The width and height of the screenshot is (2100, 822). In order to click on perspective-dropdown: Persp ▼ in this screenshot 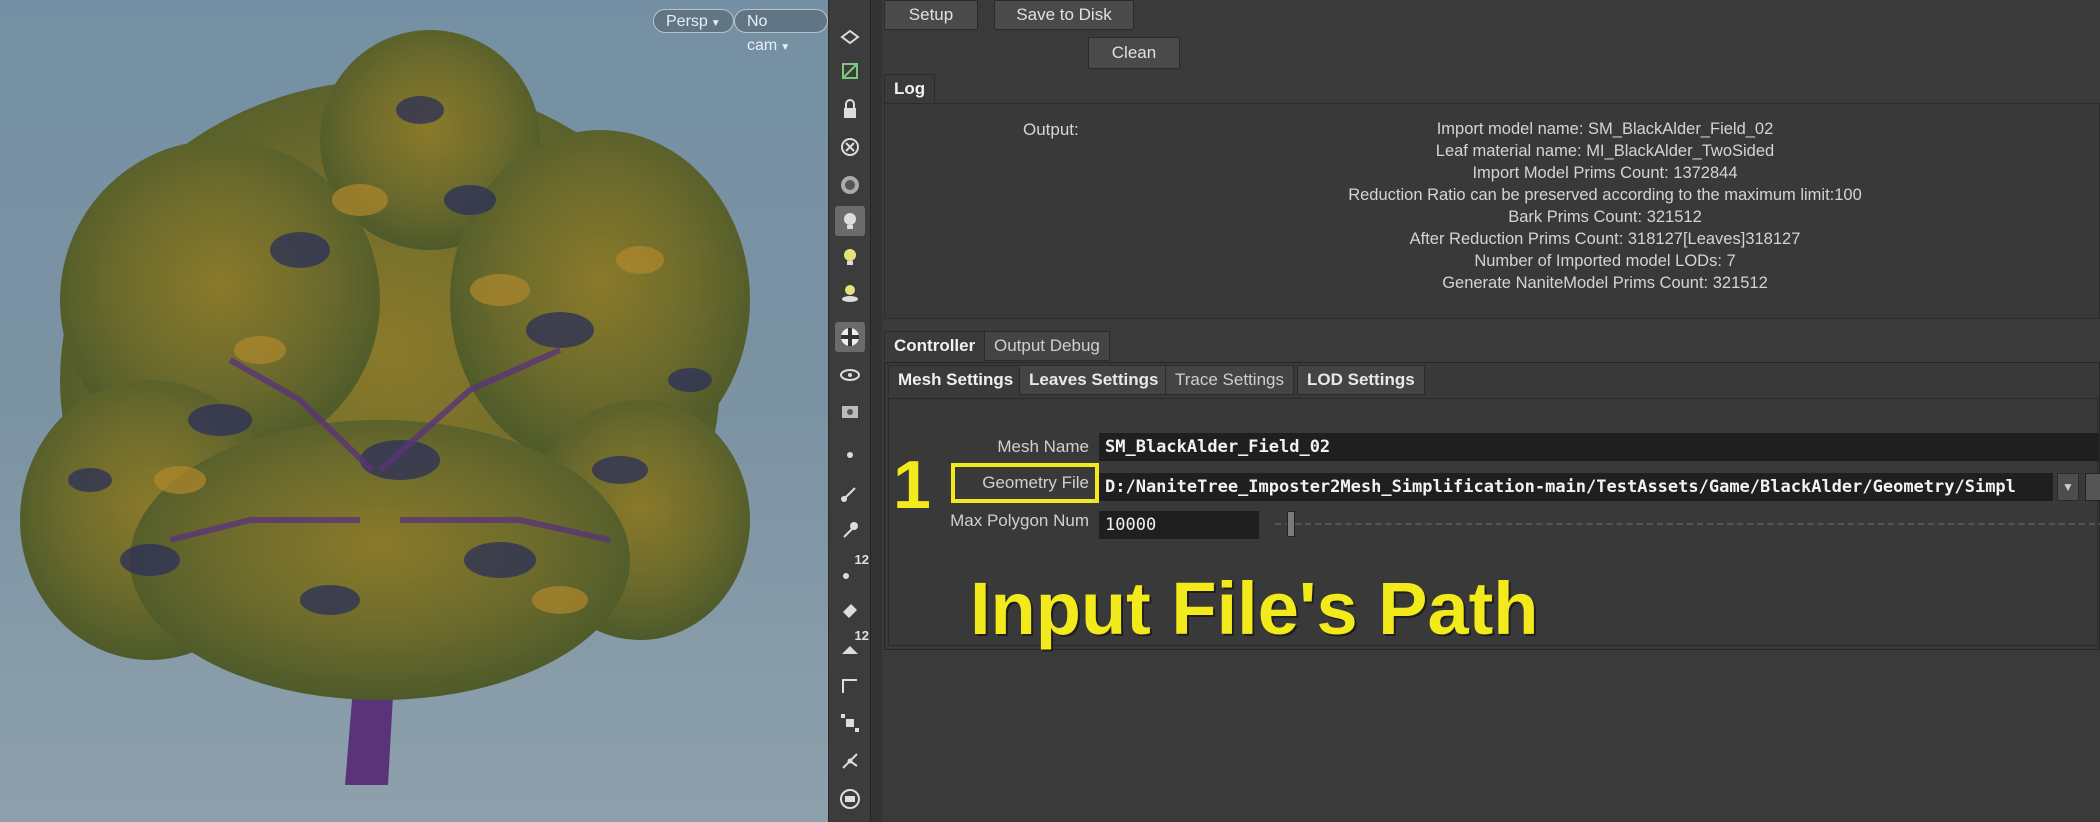, I will do `click(693, 21)`.